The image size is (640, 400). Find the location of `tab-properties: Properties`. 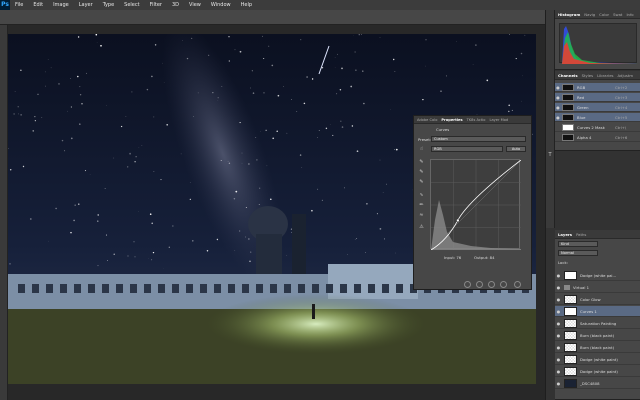

tab-properties: Properties is located at coordinates (451, 120).